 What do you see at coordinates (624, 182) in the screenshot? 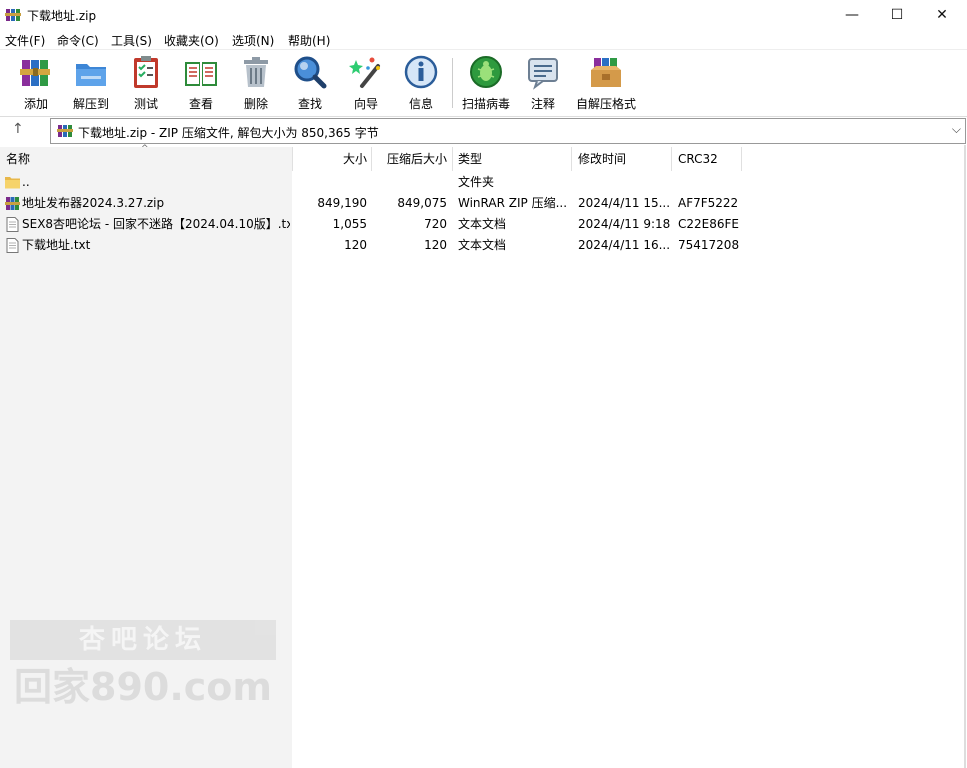
I see `file-modified` at bounding box center [624, 182].